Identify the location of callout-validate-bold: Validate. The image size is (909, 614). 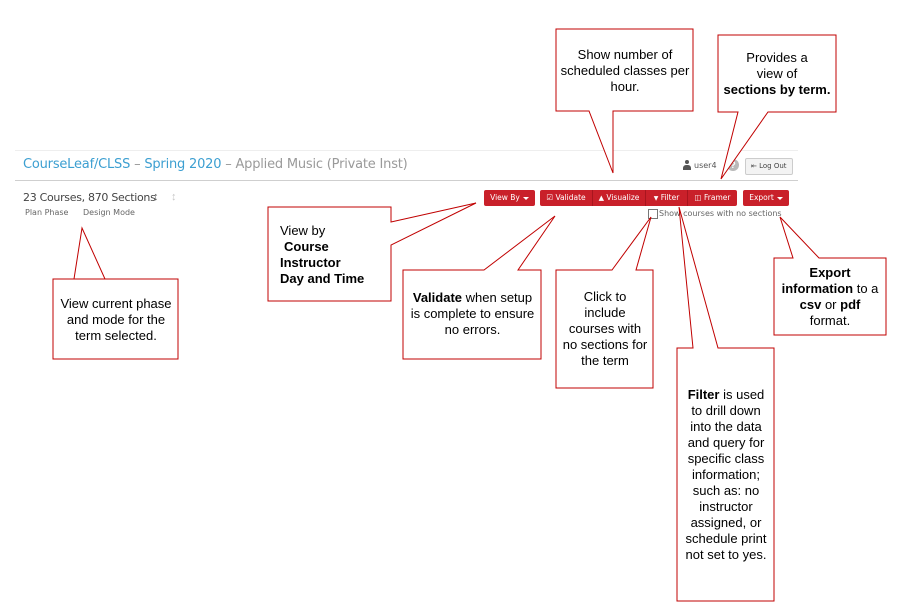
(437, 297).